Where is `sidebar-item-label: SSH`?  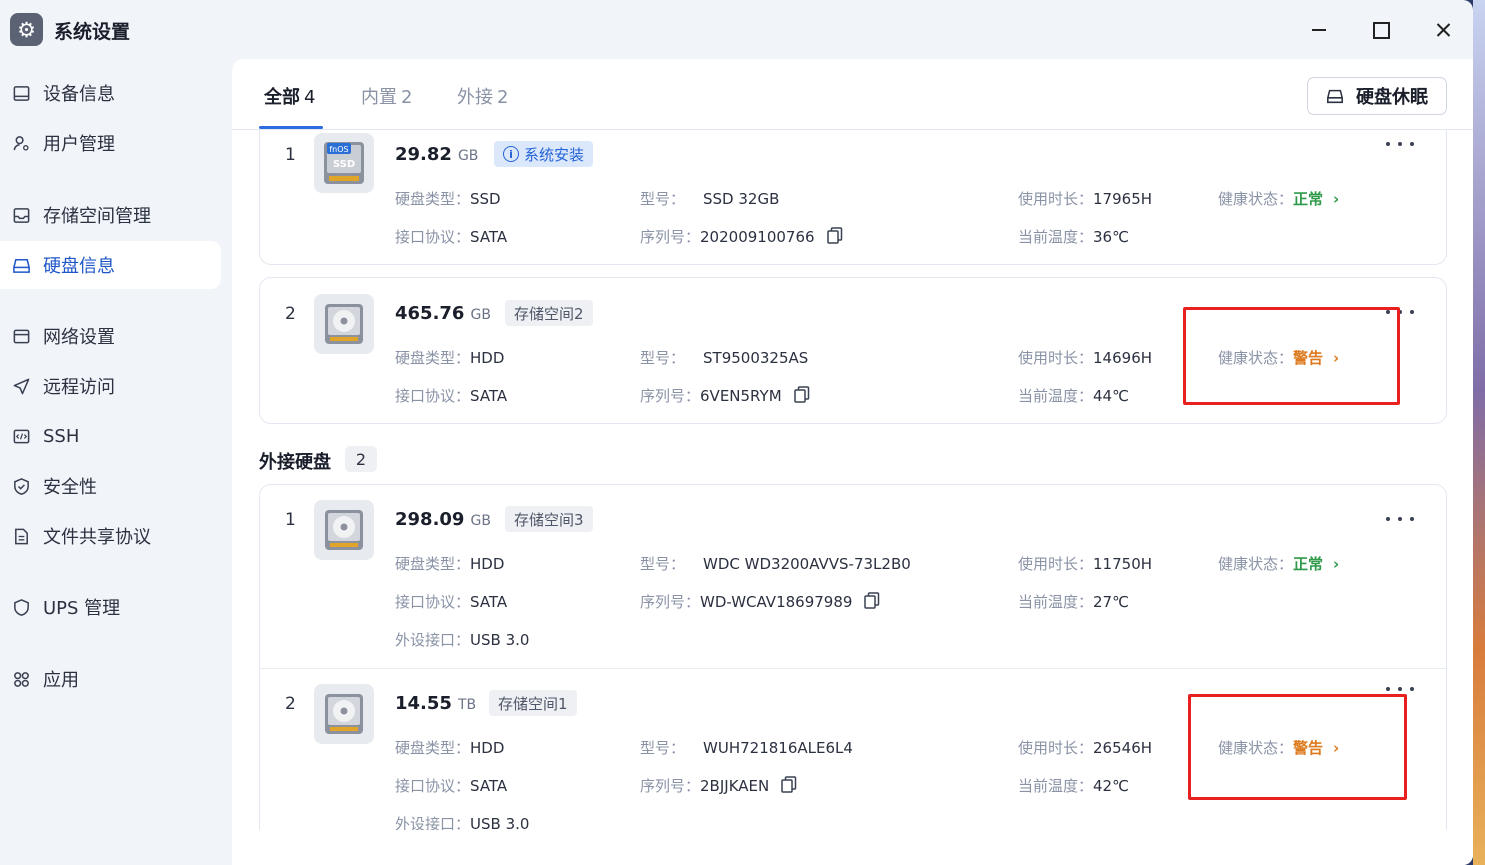
sidebar-item-label: SSH is located at coordinates (61, 436).